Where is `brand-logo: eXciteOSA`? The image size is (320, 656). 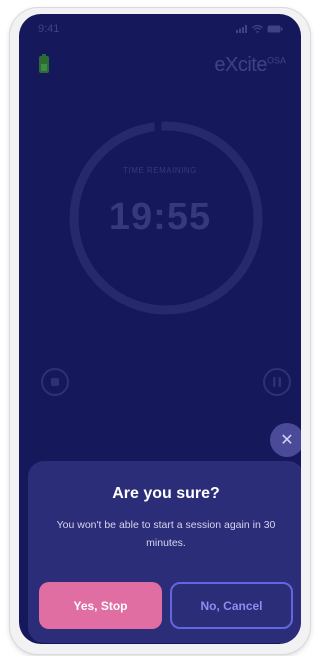
brand-logo: eXciteOSA is located at coordinates (250, 65).